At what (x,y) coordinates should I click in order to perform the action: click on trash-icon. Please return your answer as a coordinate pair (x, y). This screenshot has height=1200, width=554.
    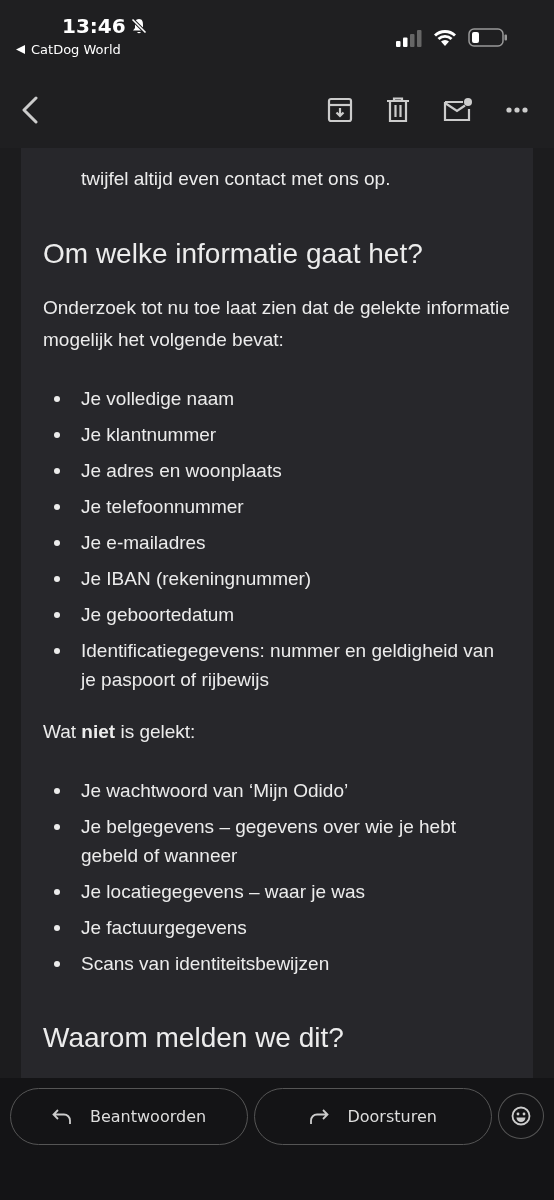
    Looking at the image, I should click on (398, 110).